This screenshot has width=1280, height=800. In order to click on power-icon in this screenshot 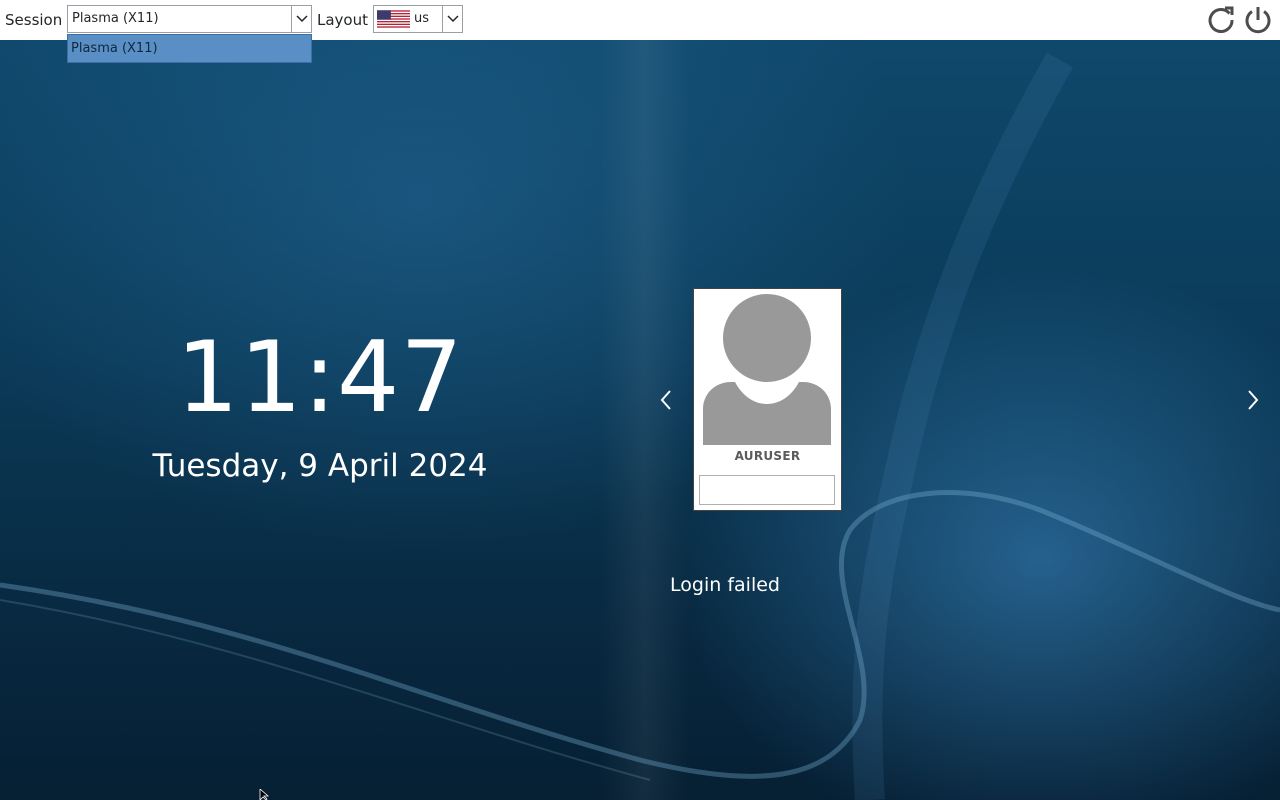, I will do `click(1258, 20)`.